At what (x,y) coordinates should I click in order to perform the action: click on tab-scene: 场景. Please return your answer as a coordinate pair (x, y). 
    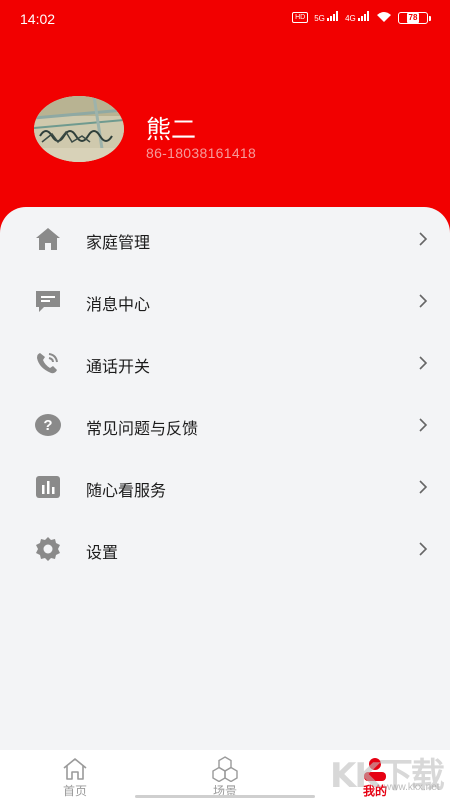
    Looking at the image, I should click on (225, 775).